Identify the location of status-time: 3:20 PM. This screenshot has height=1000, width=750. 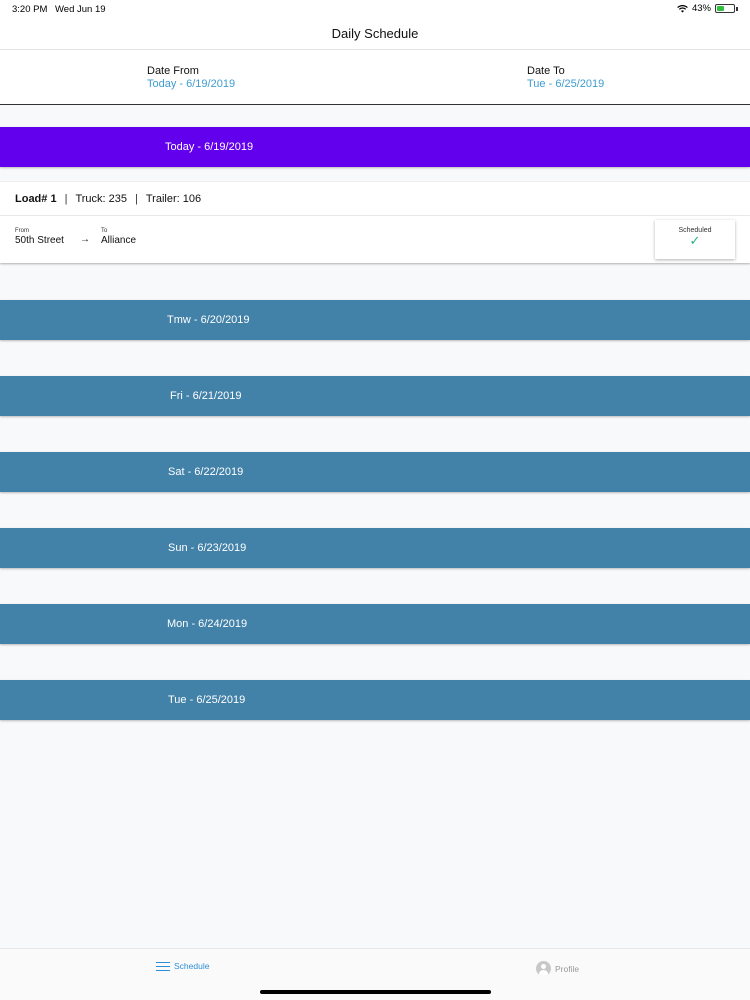
(30, 9).